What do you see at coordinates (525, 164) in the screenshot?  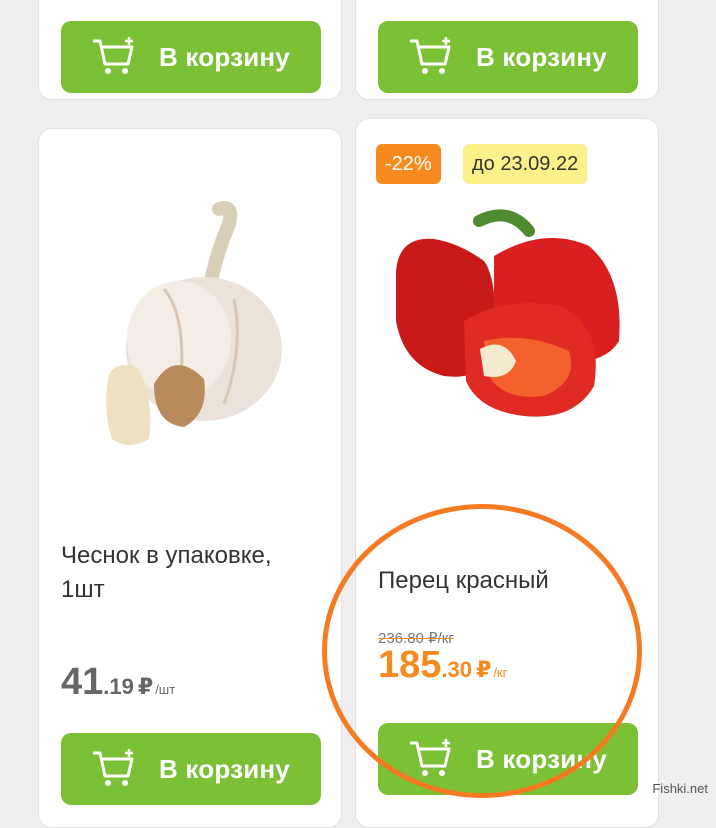 I see `promo-date-badge: до 23.09.22` at bounding box center [525, 164].